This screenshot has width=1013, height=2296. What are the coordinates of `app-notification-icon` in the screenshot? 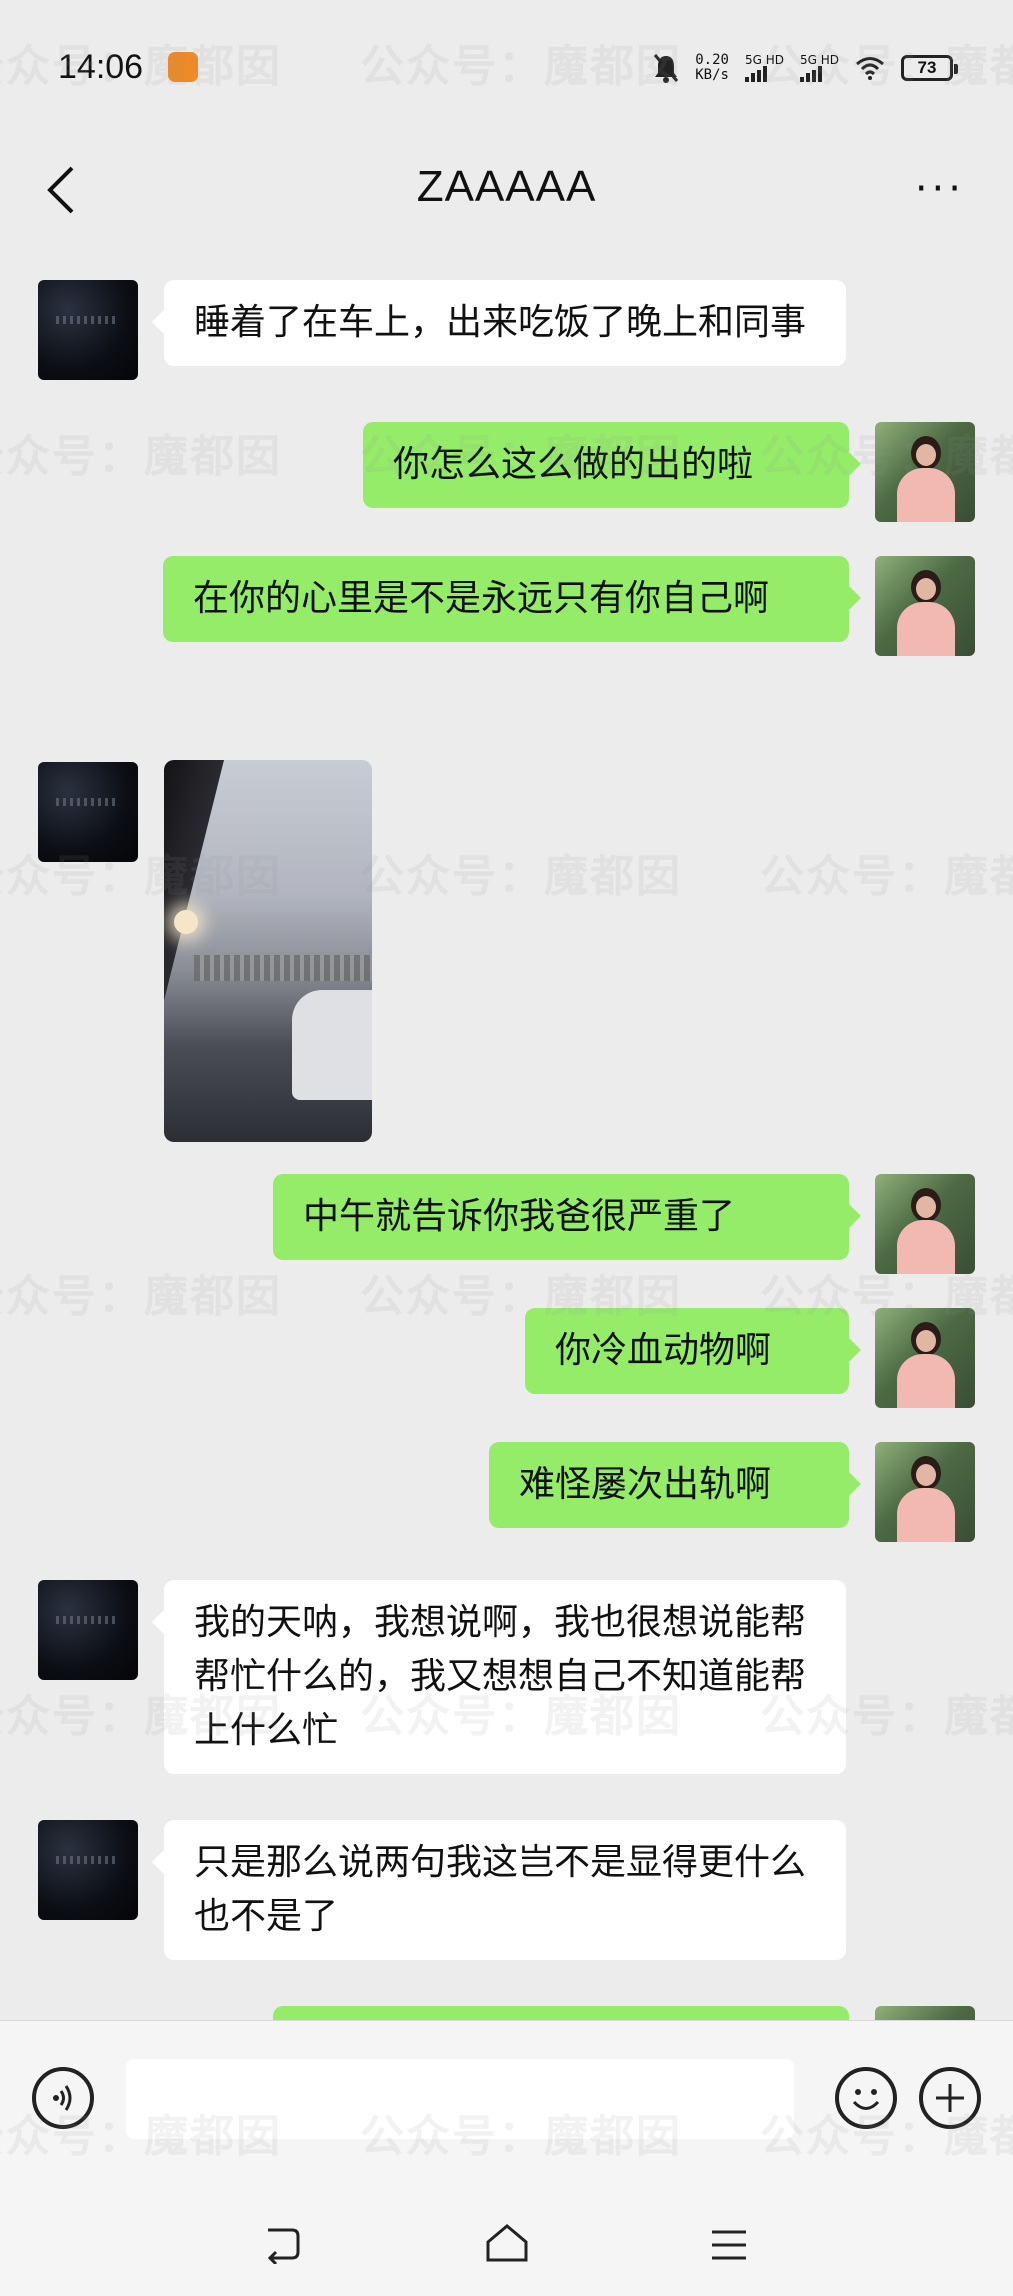 It's located at (183, 67).